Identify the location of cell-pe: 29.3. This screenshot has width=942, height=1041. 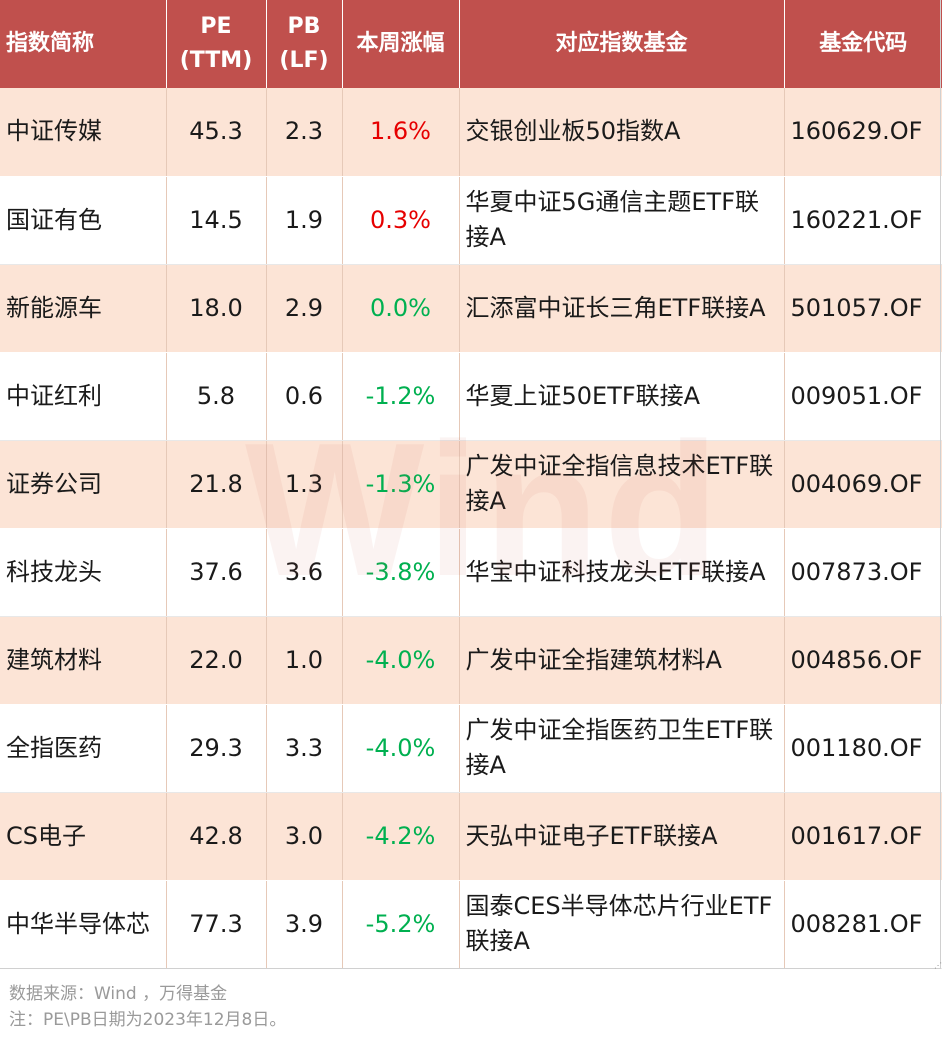
(216, 748).